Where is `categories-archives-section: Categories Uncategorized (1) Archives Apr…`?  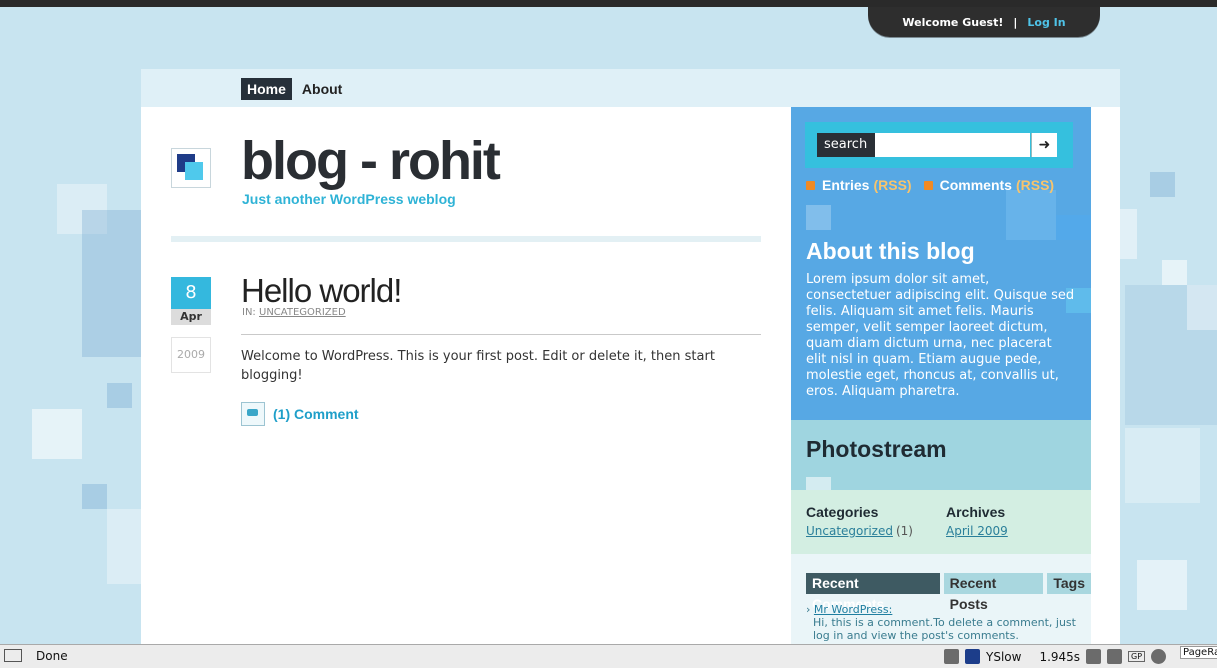 categories-archives-section: Categories Uncategorized (1) Archives Apr… is located at coordinates (941, 522).